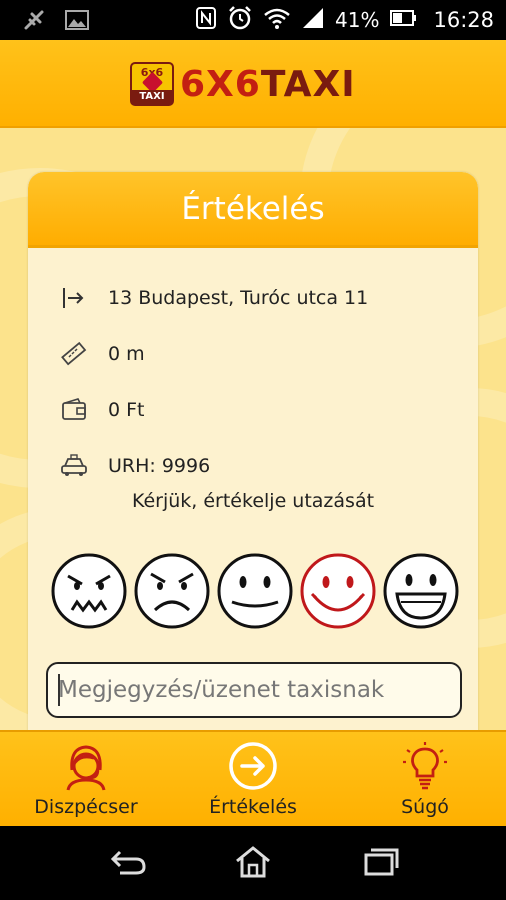  What do you see at coordinates (308, 84) in the screenshot?
I see `logo-text-word: TAXI` at bounding box center [308, 84].